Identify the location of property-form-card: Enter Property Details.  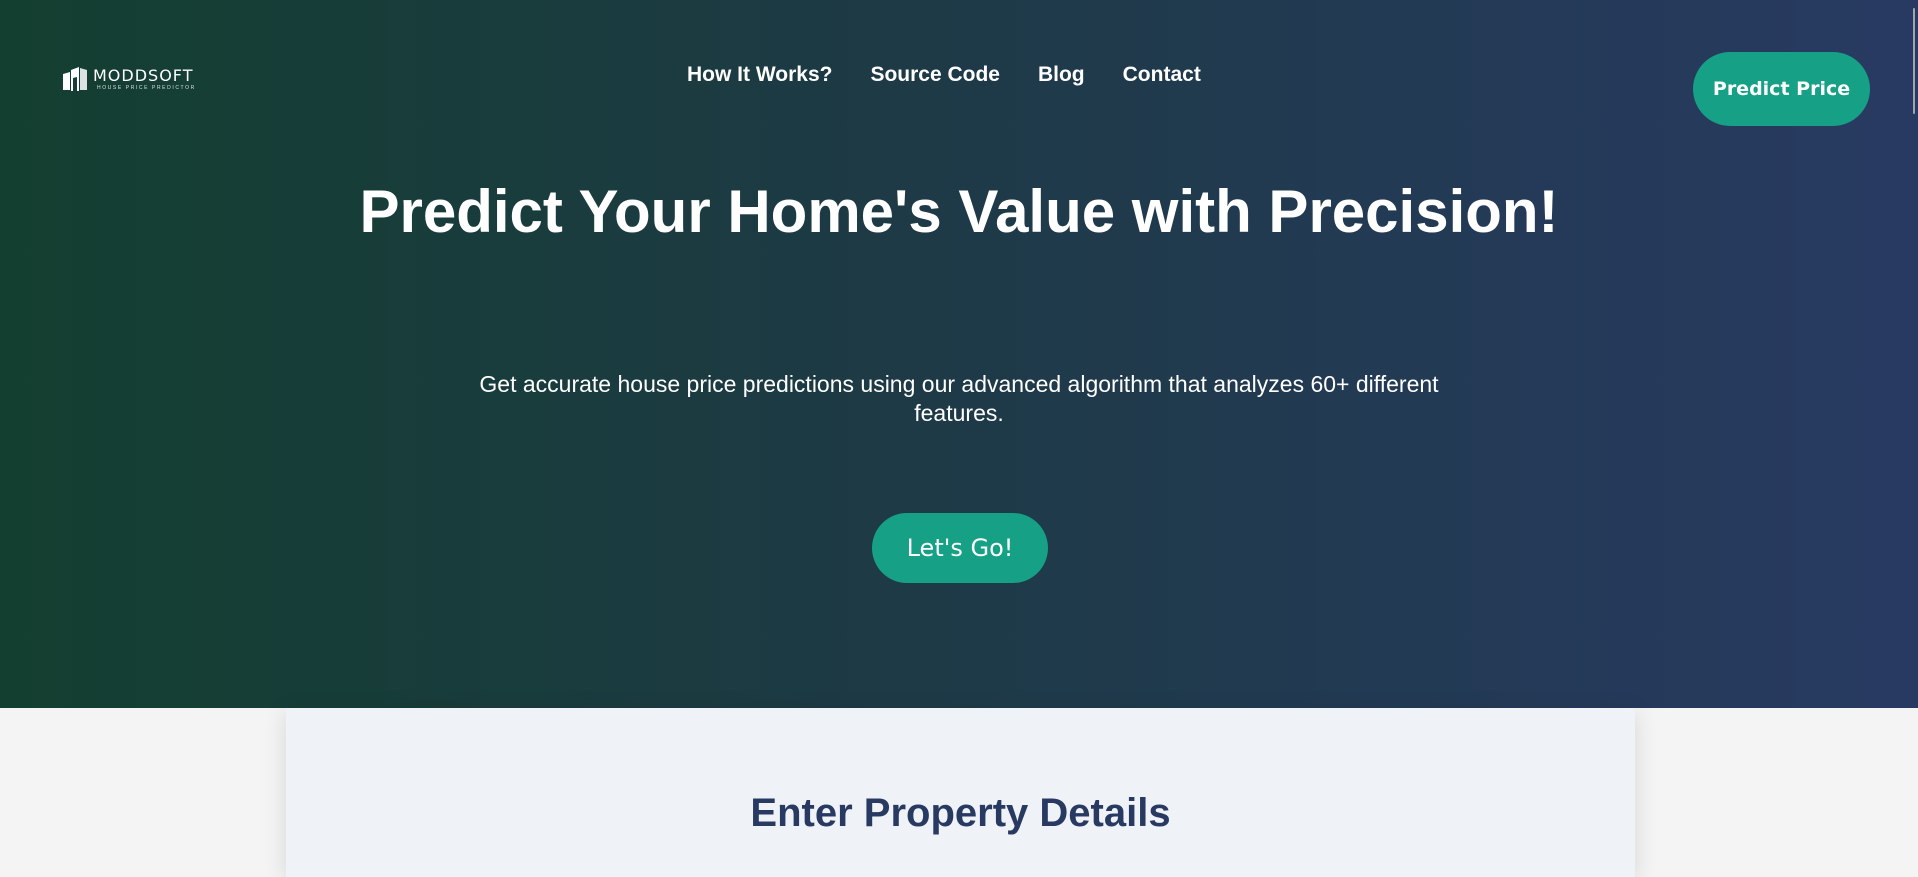
(960, 792).